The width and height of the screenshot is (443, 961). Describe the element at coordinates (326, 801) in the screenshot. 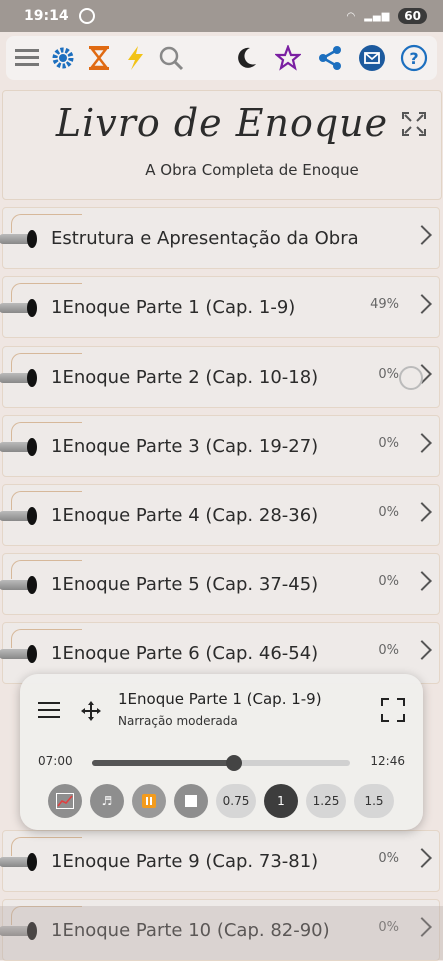

I see `speed-button: 1.25` at that location.